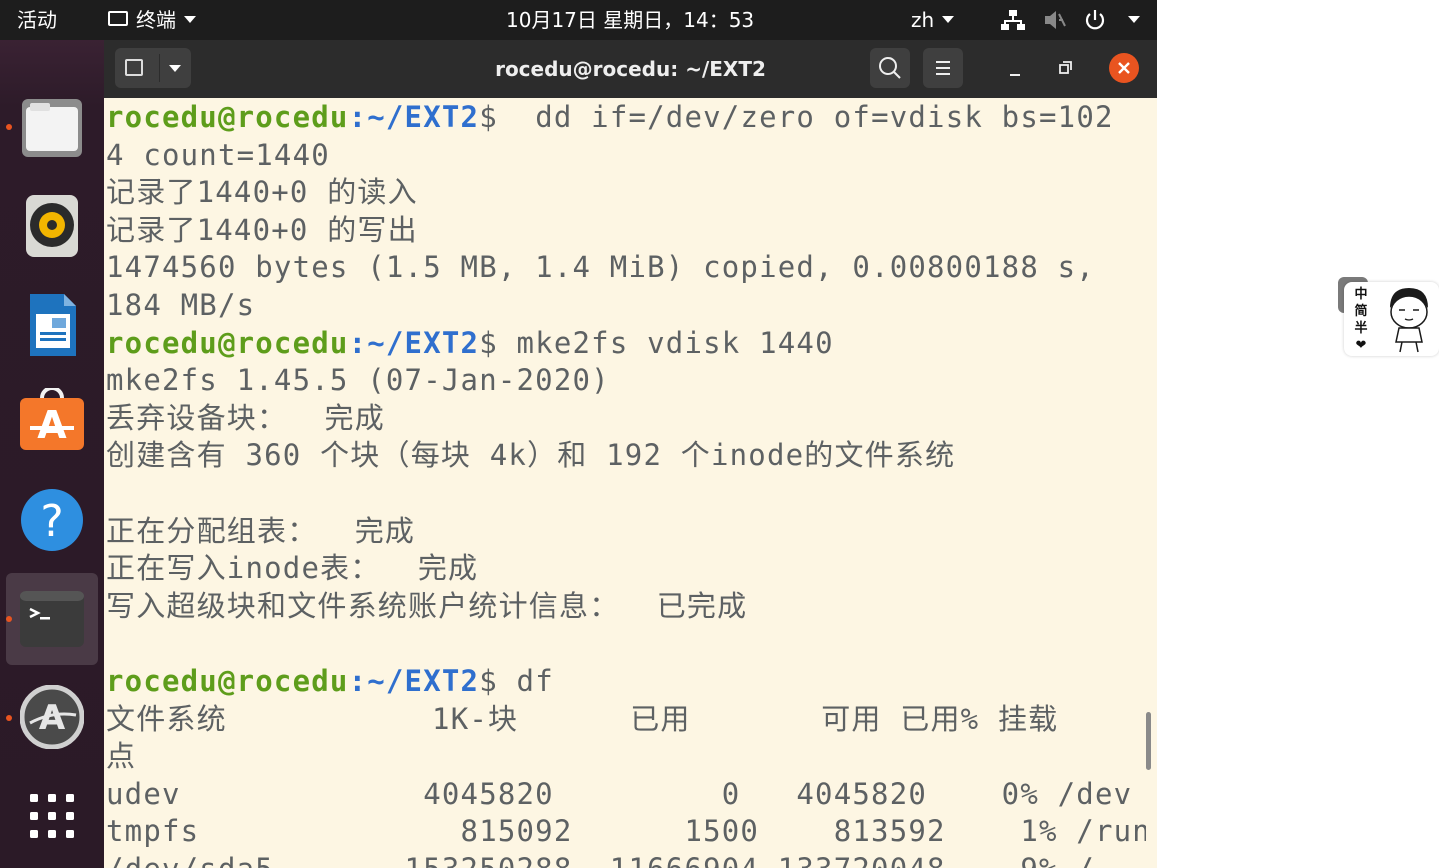 This screenshot has height=868, width=1439. I want to click on ime-label-width: 半, so click(1361, 328).